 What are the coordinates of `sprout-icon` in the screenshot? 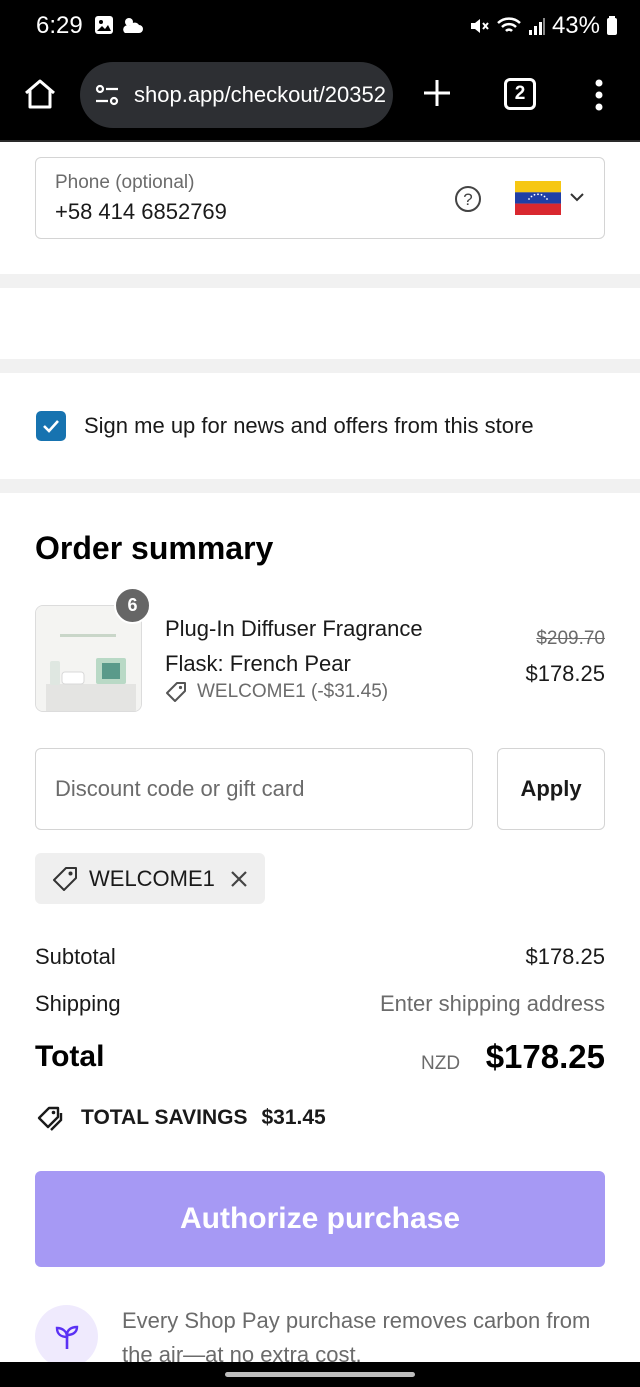 It's located at (66, 1337).